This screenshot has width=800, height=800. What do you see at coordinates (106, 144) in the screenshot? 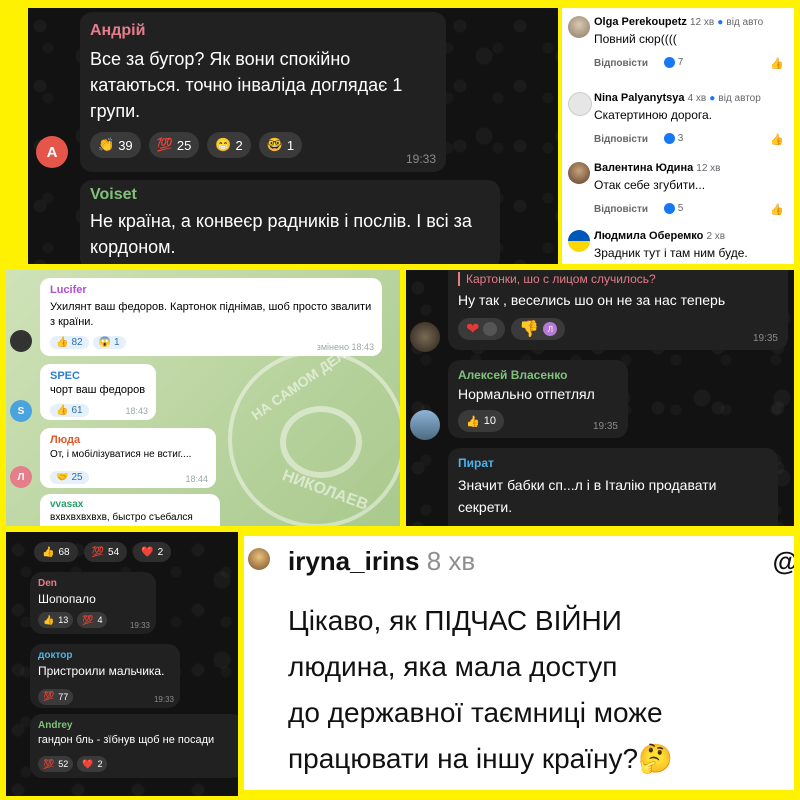
I see `clap-icon: 👏` at bounding box center [106, 144].